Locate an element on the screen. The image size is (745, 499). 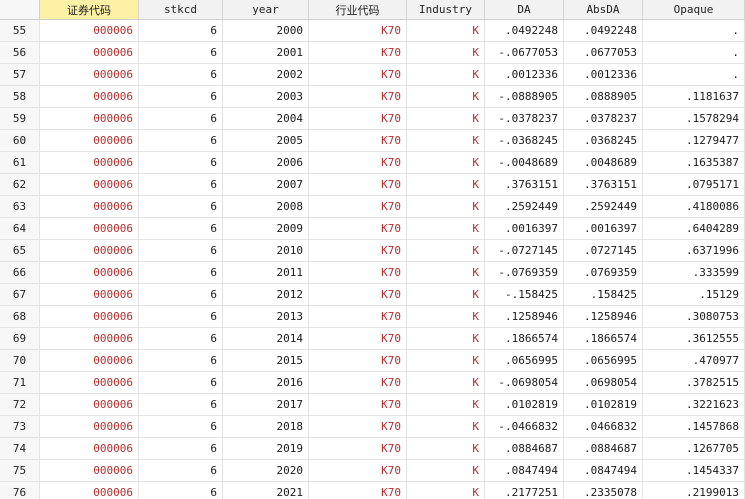
cell-year: 2016 is located at coordinates (266, 382).